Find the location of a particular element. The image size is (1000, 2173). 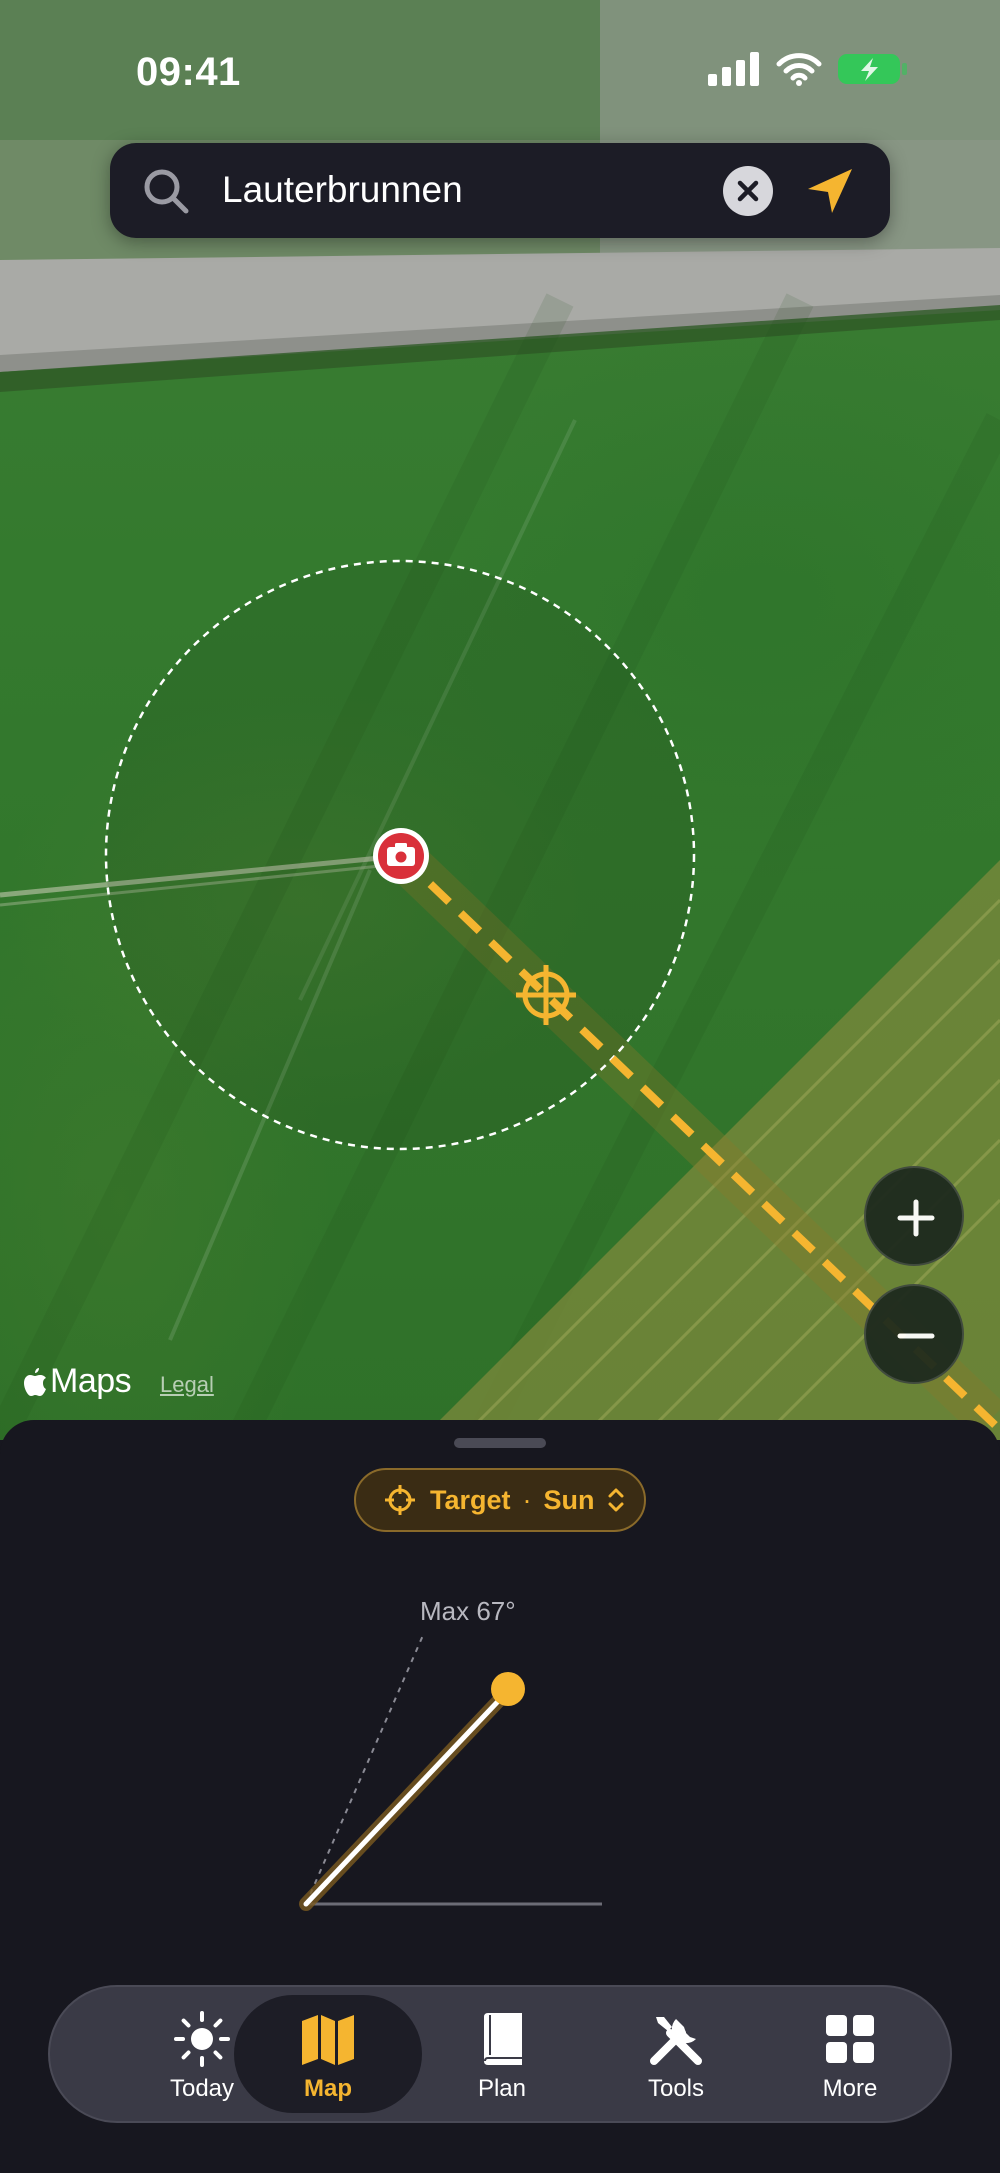

tab-map: Map is located at coordinates (328, 2054).